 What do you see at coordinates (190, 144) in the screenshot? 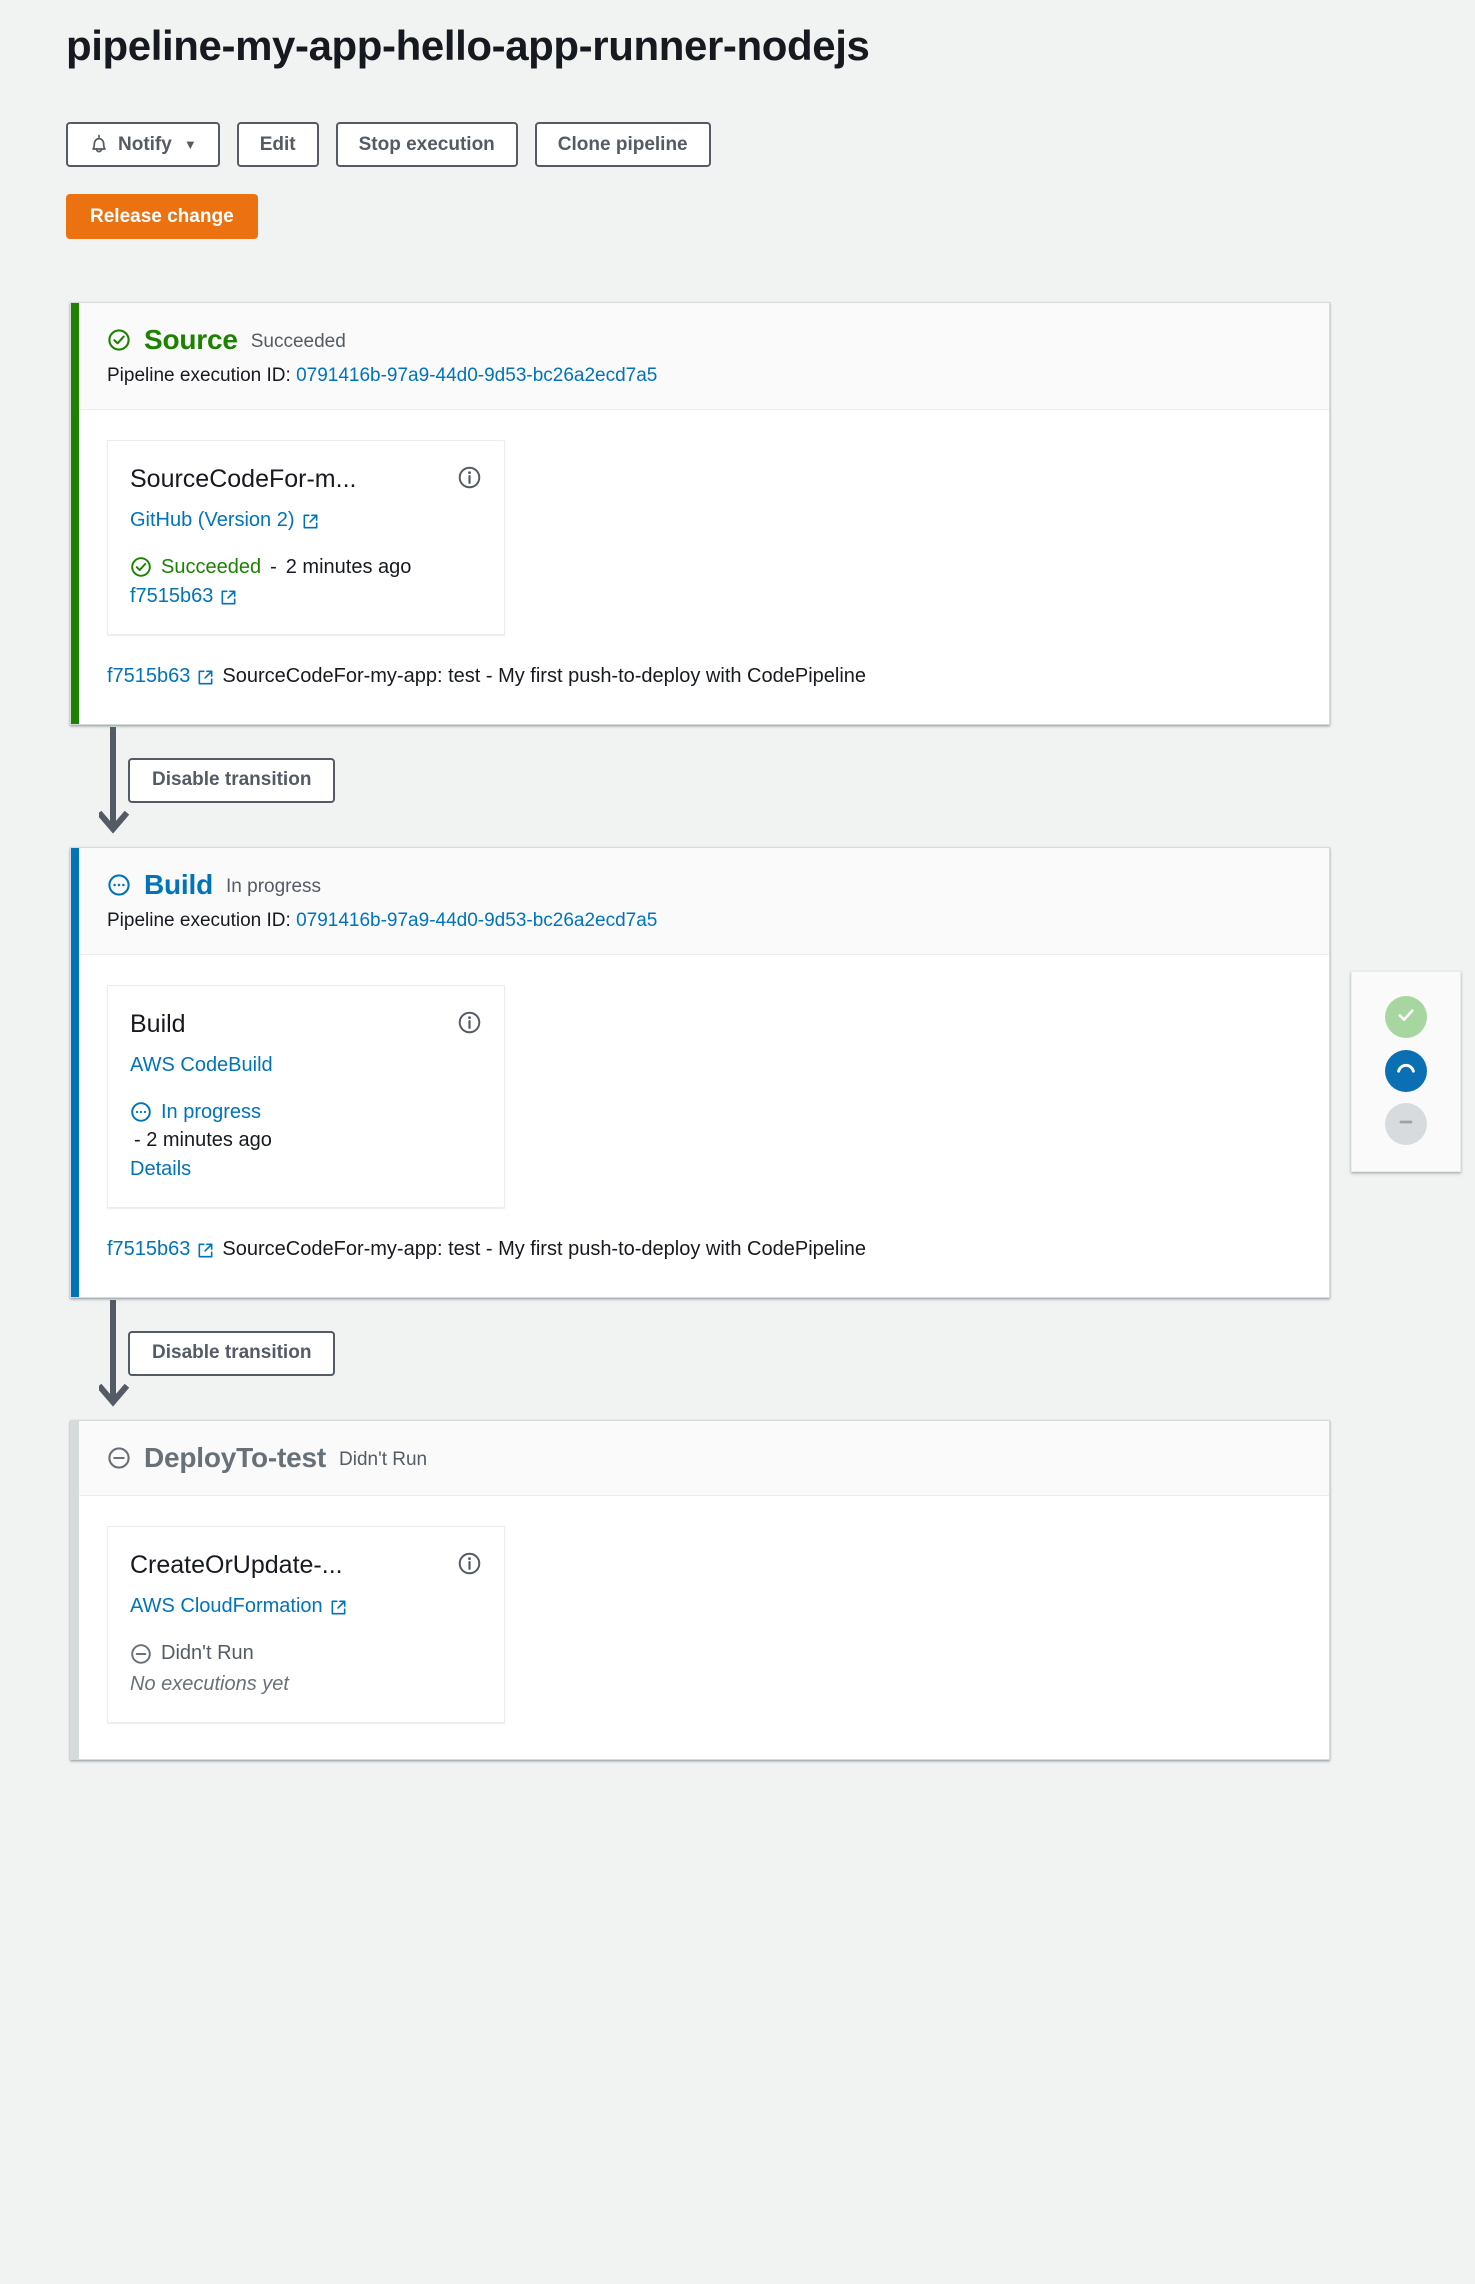
I see `chevron-down-icon: ▼` at bounding box center [190, 144].